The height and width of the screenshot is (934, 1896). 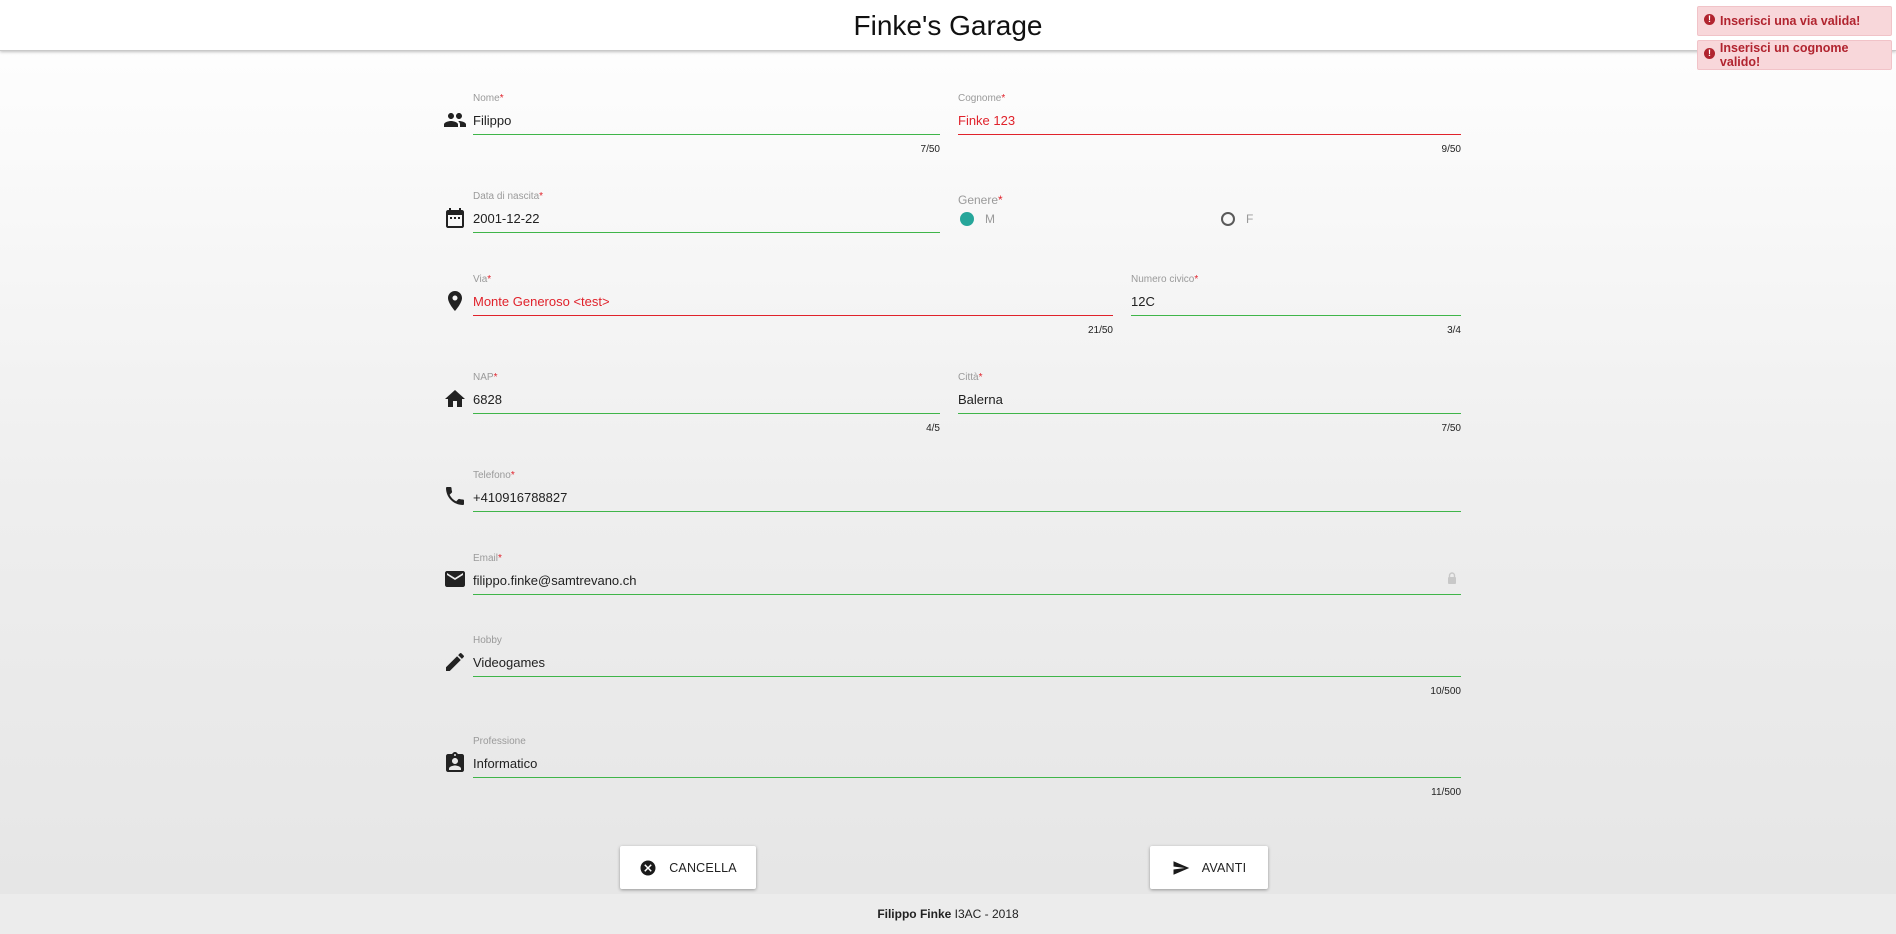 I want to click on numero-civico-field: Numero civico* 12C 3/4, so click(x=1296, y=307).